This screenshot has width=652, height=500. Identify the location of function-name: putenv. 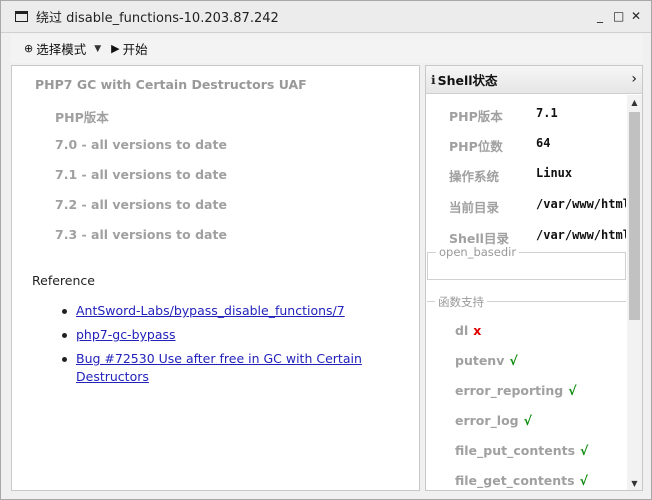
(480, 360).